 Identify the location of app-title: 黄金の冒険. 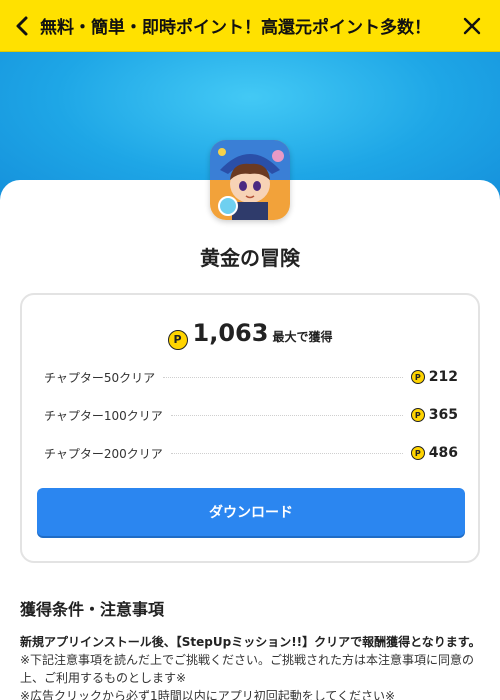
(250, 258).